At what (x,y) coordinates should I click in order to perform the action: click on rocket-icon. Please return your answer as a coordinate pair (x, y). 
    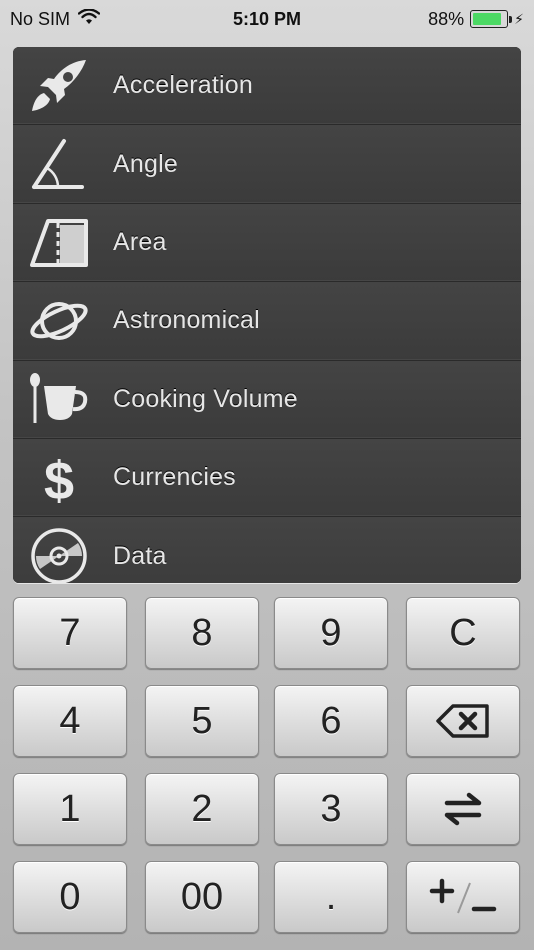
    Looking at the image, I should click on (59, 86).